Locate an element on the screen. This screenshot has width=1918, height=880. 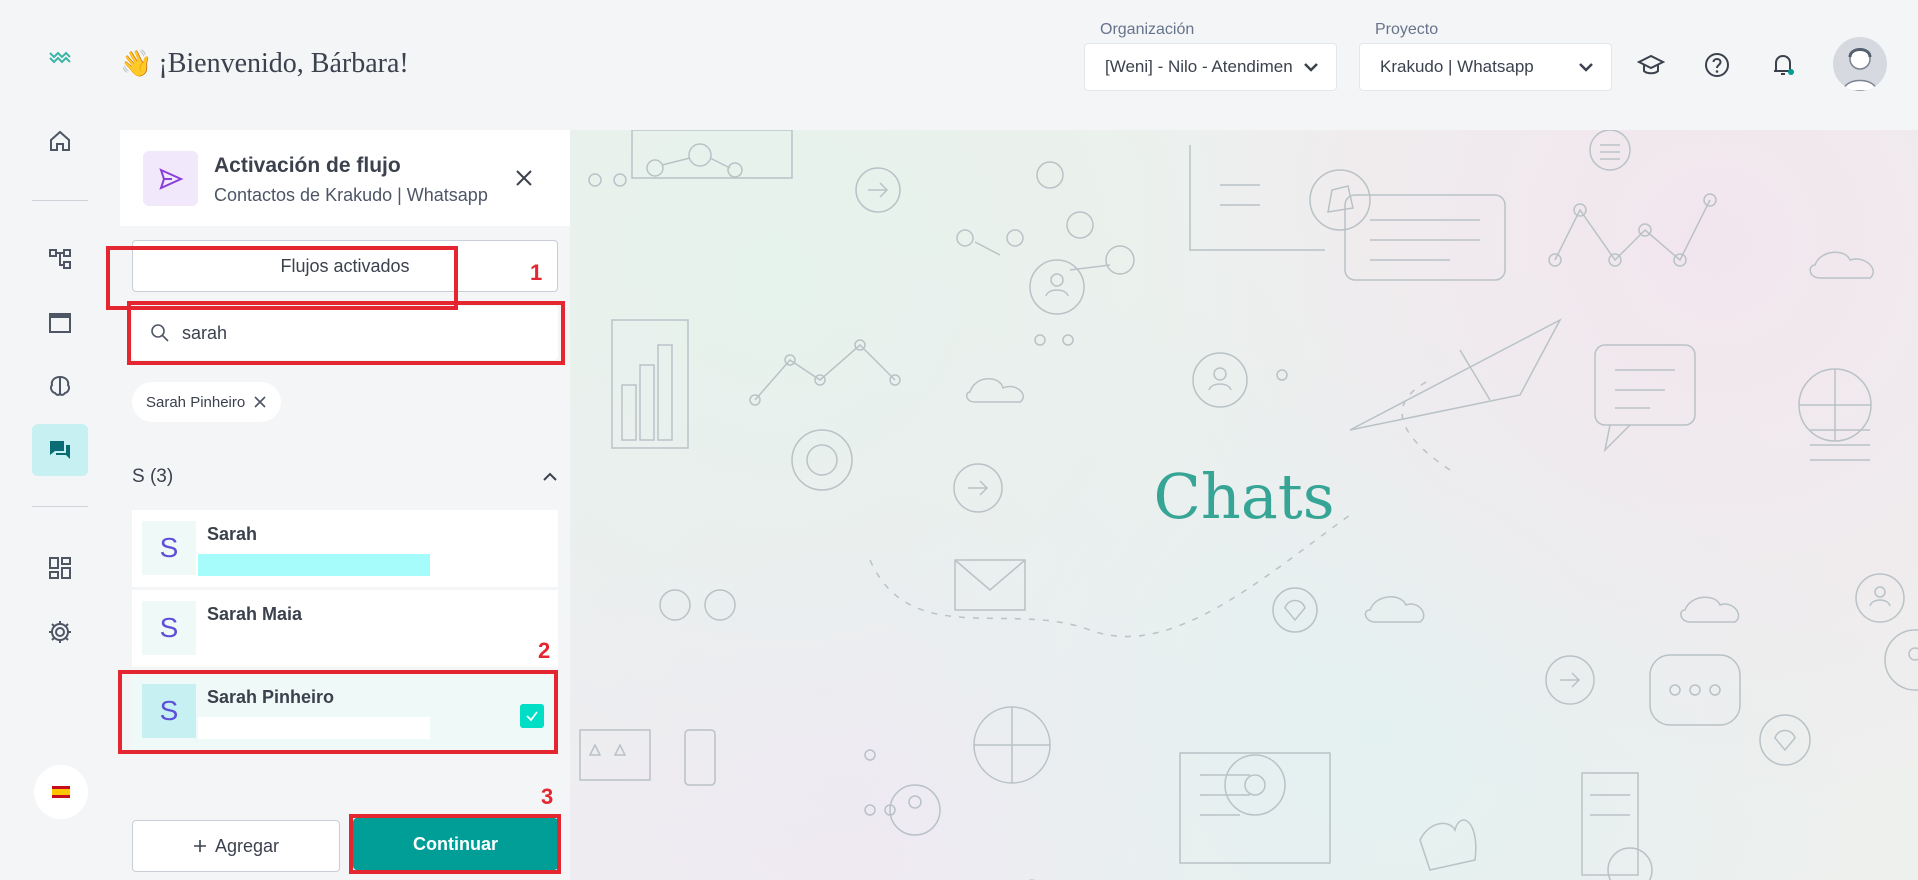
project-select: Krakudo | Whatsapp is located at coordinates (1485, 67).